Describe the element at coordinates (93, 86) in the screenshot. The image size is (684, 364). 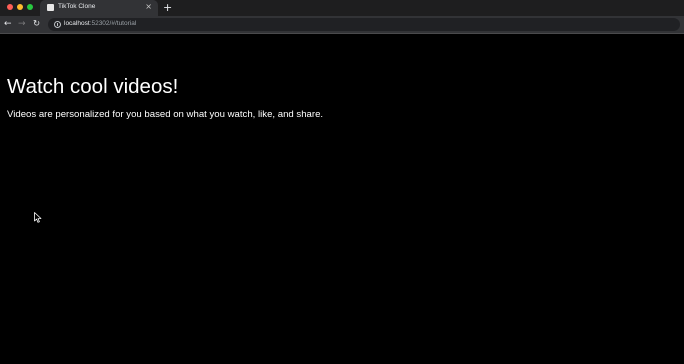
I see `page-title: Watch cool videos!` at that location.